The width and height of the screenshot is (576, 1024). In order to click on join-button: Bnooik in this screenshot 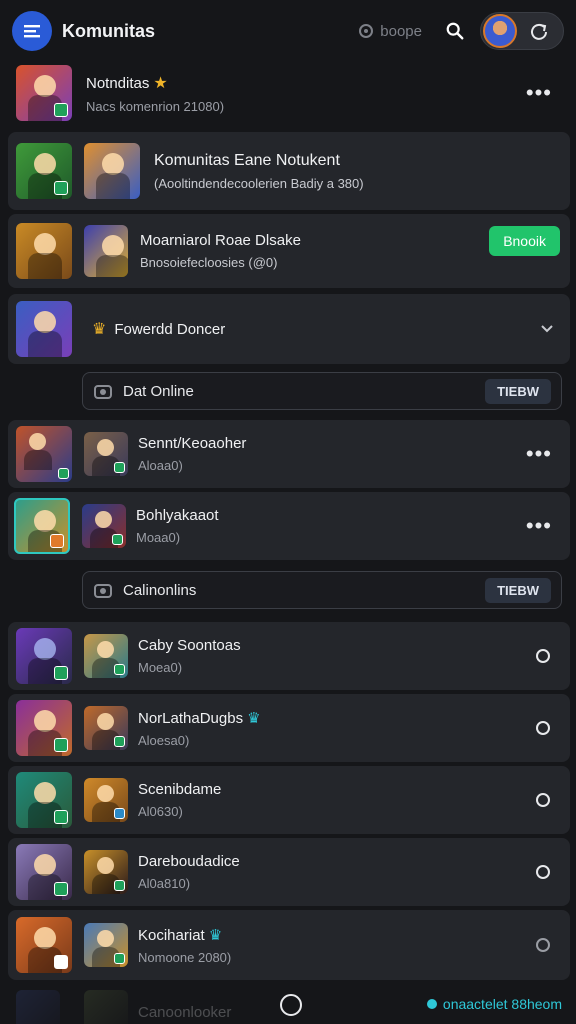, I will do `click(524, 241)`.